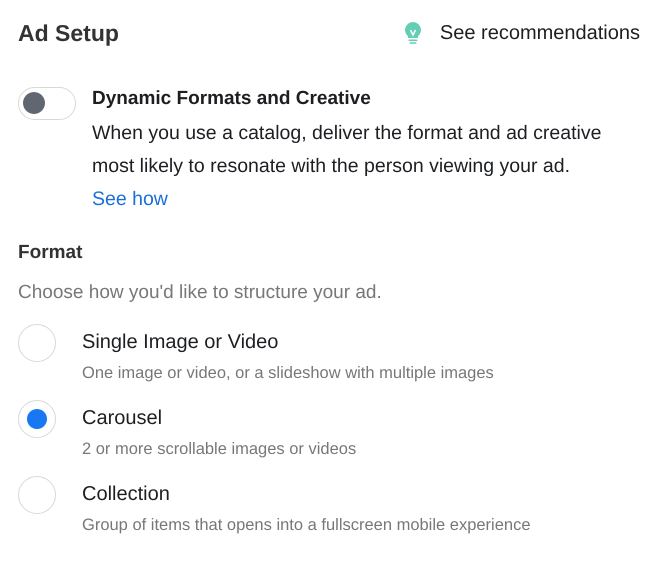  I want to click on option-description: One image or video, or a slideshow with multiple images, so click(288, 373).